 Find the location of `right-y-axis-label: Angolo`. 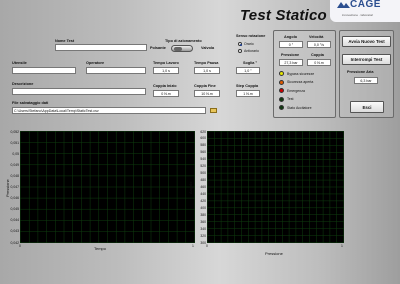

right-y-axis-label: Angolo is located at coordinates (190, 187).